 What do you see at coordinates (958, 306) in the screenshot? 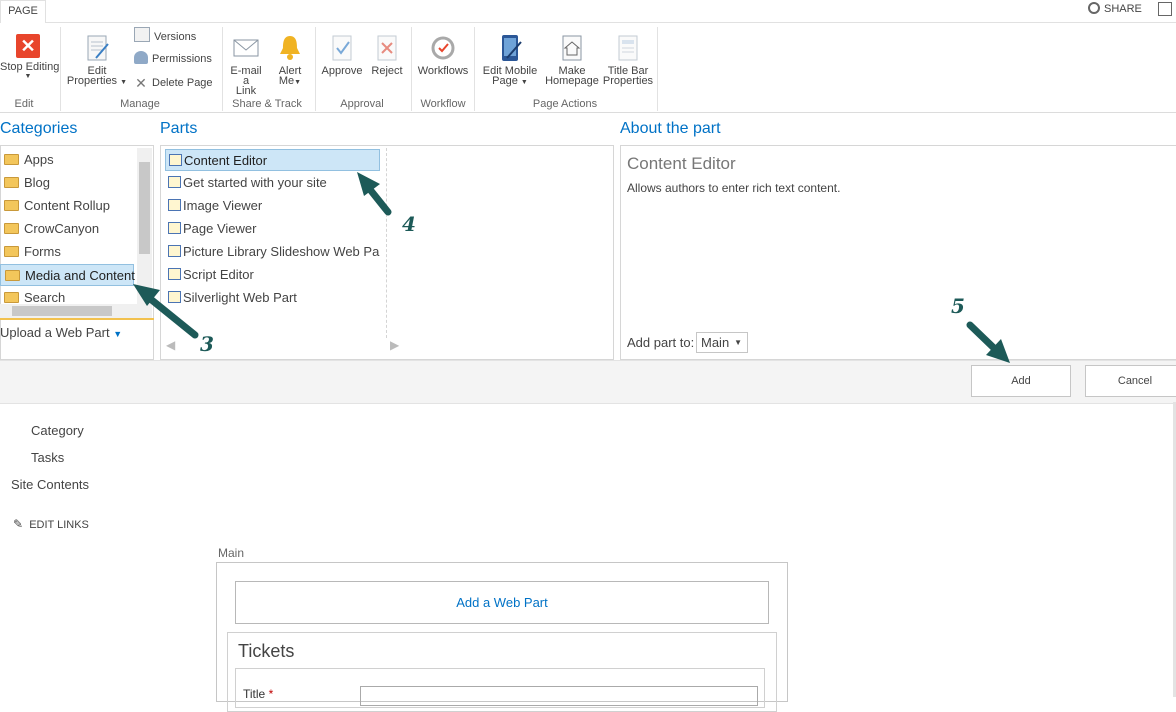
I see `annotation-step-5: 5` at bounding box center [958, 306].